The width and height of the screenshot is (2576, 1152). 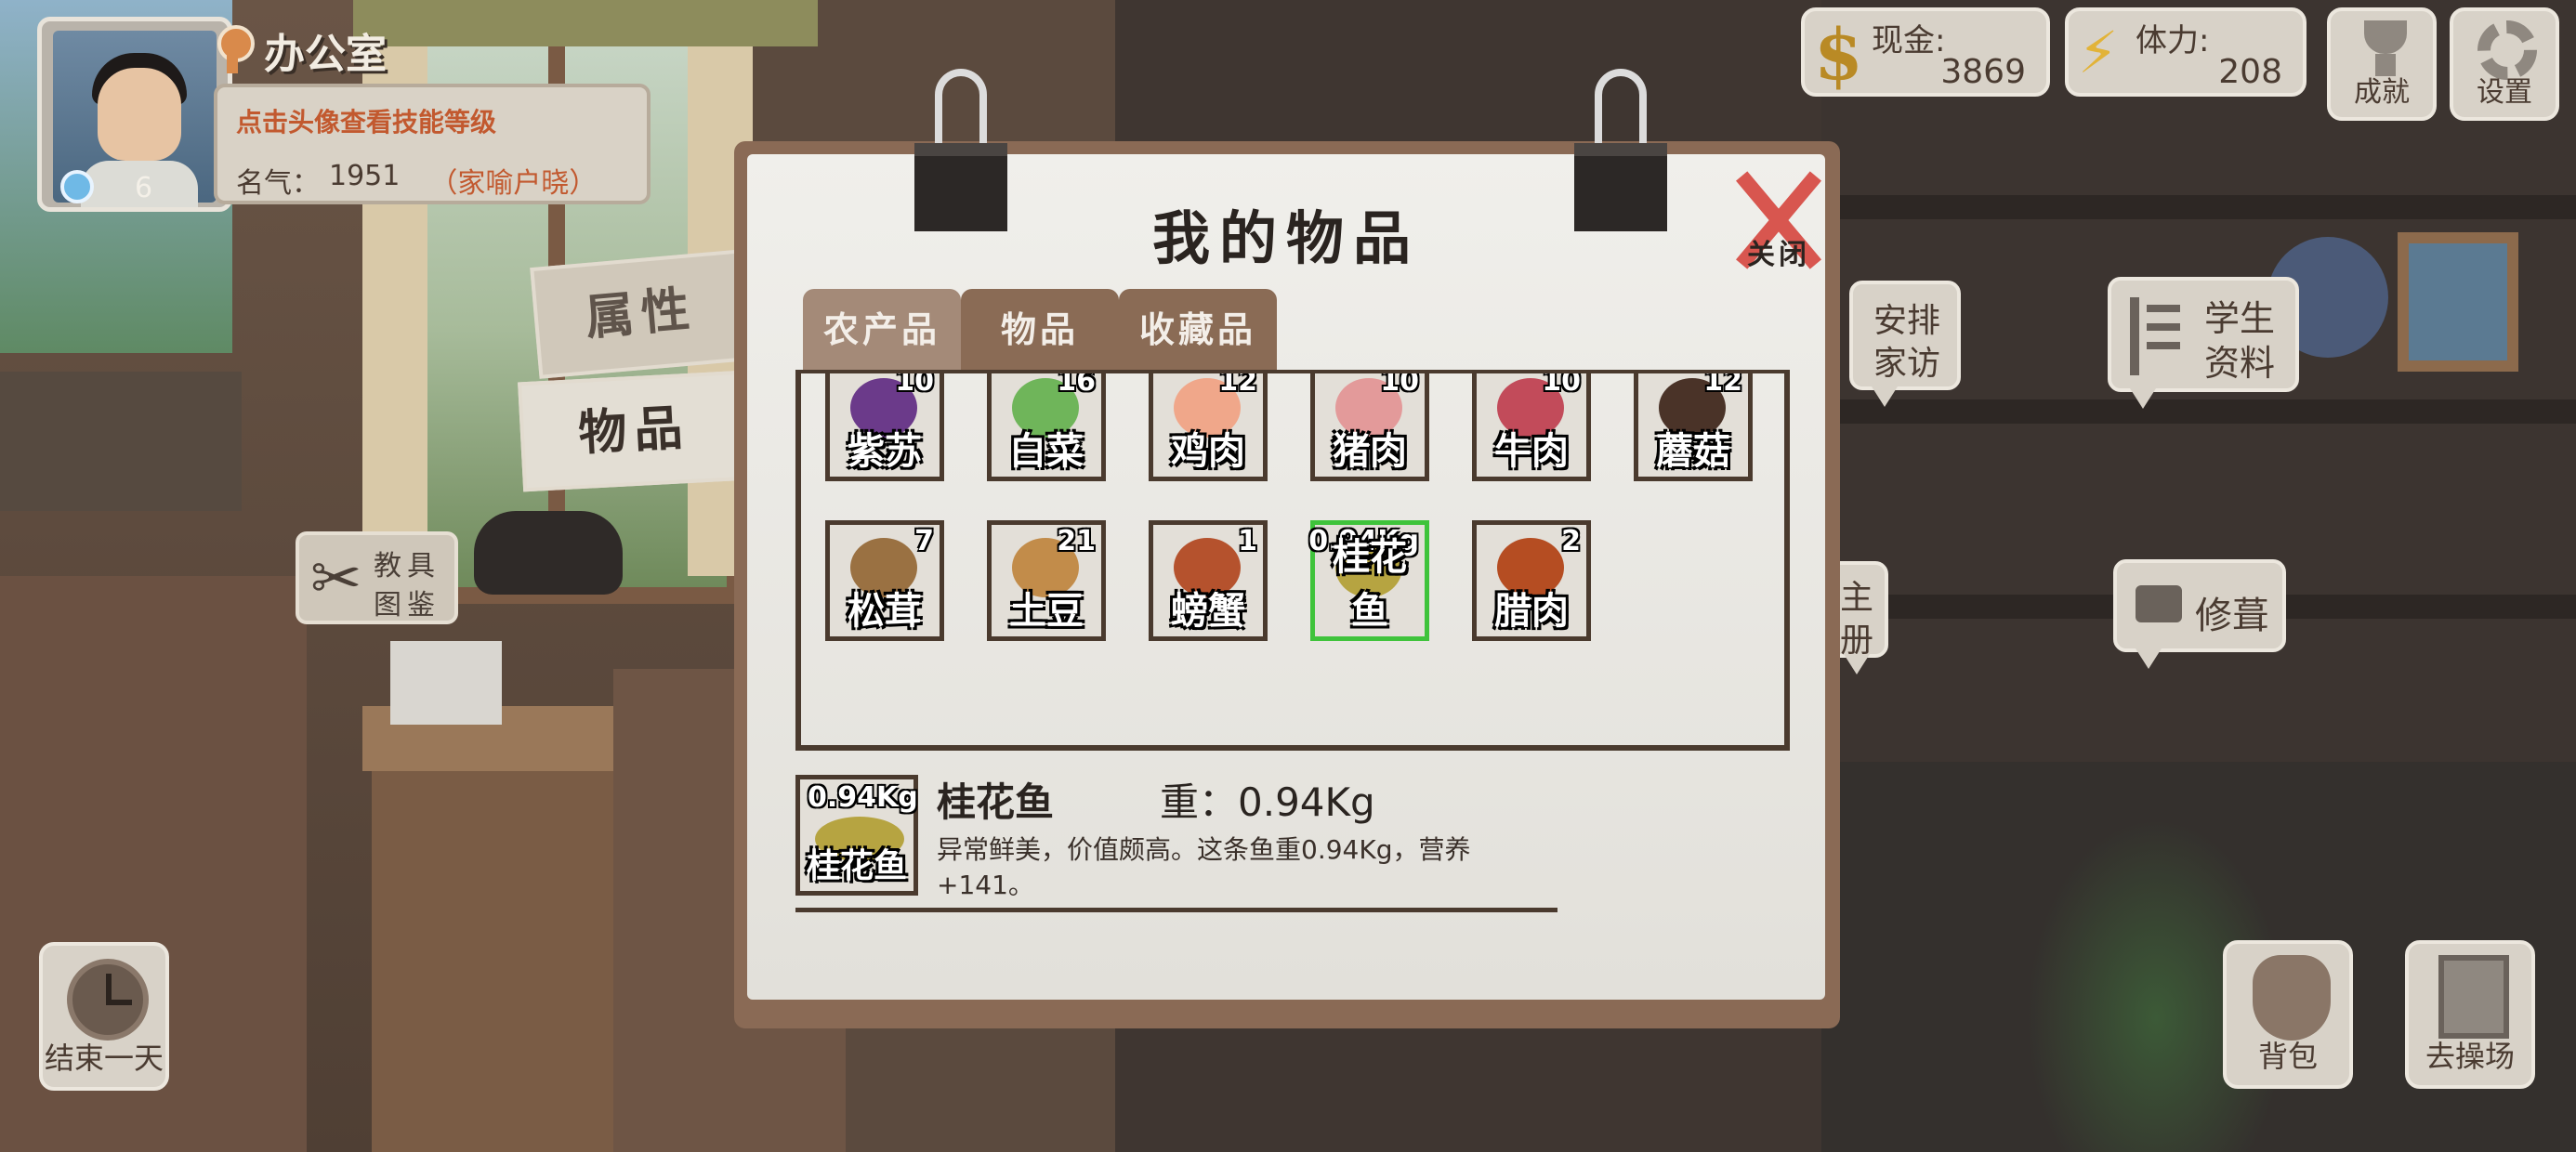 What do you see at coordinates (432, 144) in the screenshot?
I see `player-info-panel: 点击头像查看技能等级 名气： 1951 （家喻户晓）` at bounding box center [432, 144].